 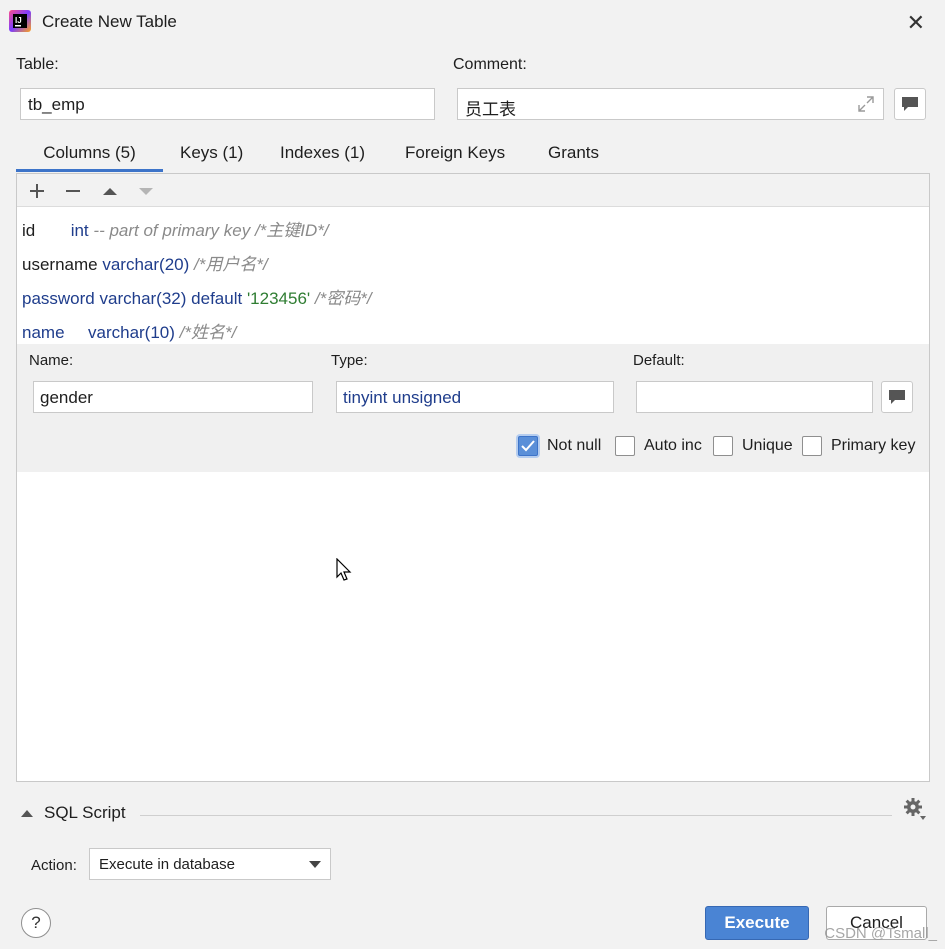 I want to click on column-default-keyword: default, so click(x=217, y=298).